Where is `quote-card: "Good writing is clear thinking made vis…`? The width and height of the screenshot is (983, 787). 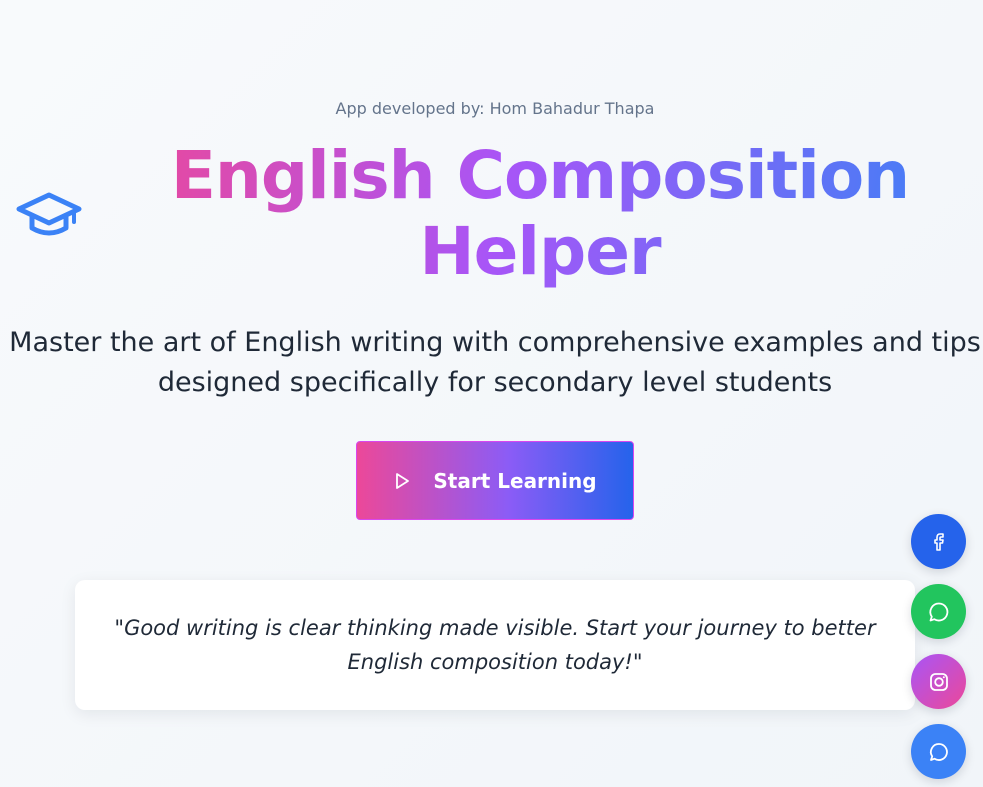 quote-card: "Good writing is clear thinking made vis… is located at coordinates (495, 645).